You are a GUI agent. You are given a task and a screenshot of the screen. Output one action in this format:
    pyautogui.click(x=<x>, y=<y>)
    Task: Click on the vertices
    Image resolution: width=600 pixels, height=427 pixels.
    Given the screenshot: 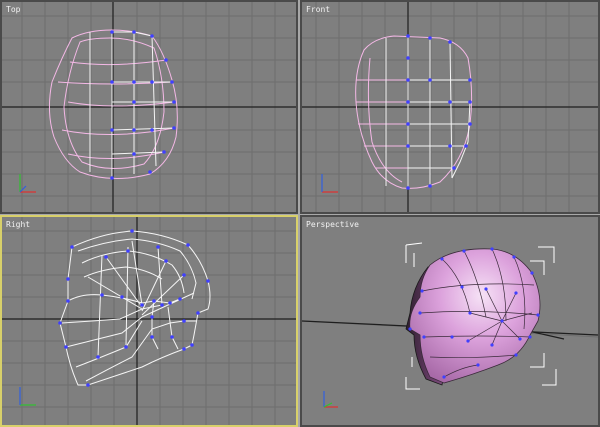 What is the action you would take?
    pyautogui.click(x=439, y=112)
    